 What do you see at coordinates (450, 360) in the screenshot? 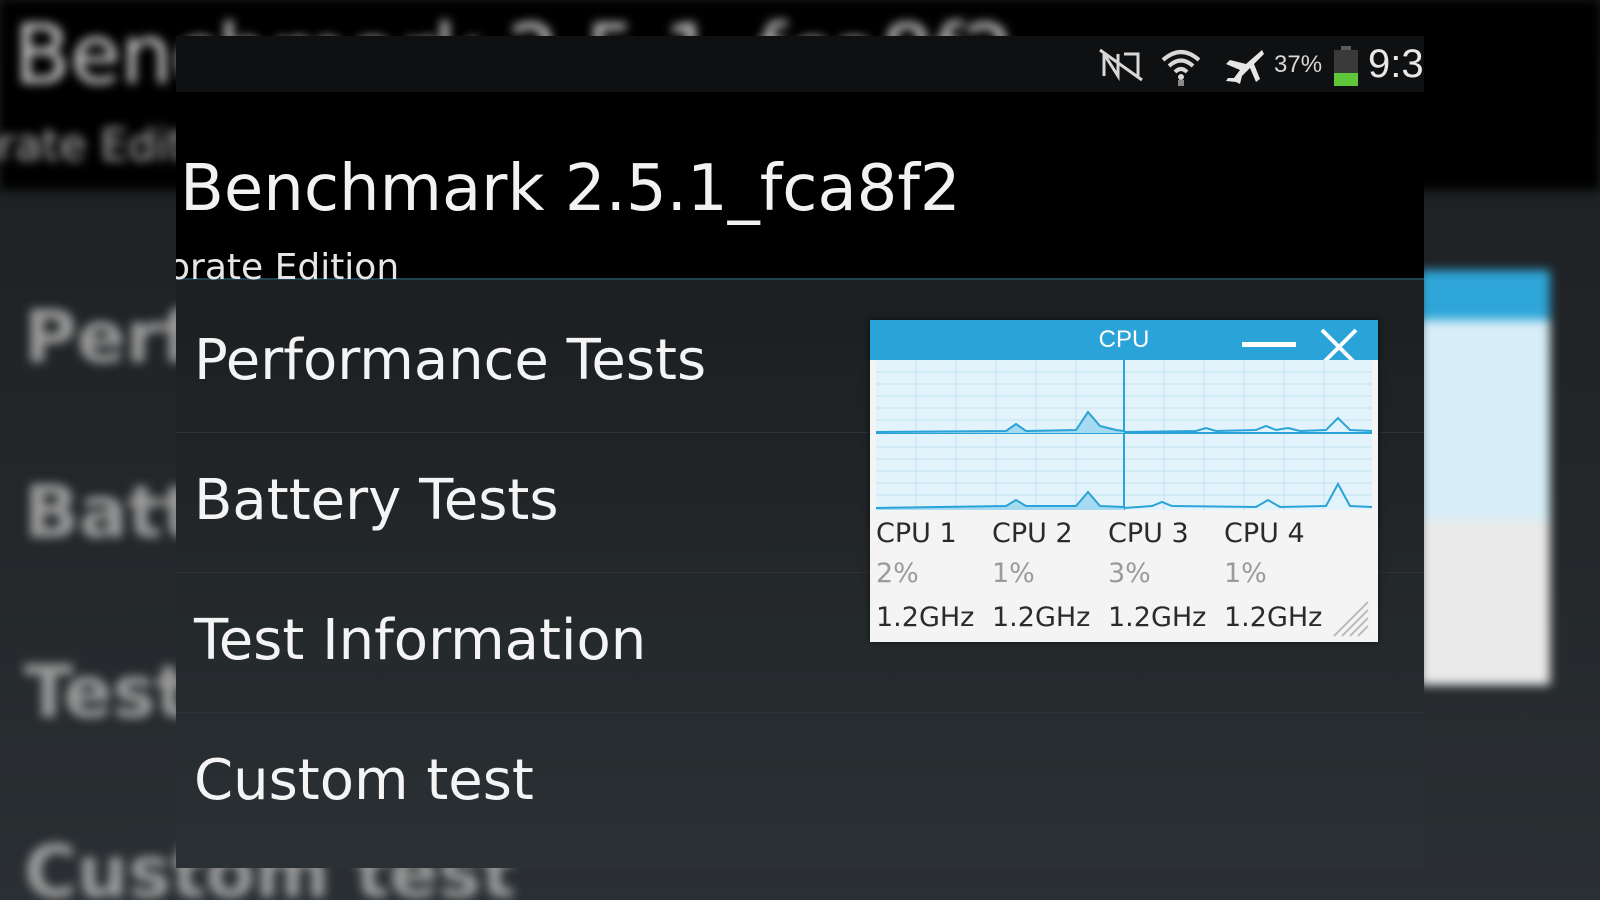
I see `menu-item-label: Performance Tests` at bounding box center [450, 360].